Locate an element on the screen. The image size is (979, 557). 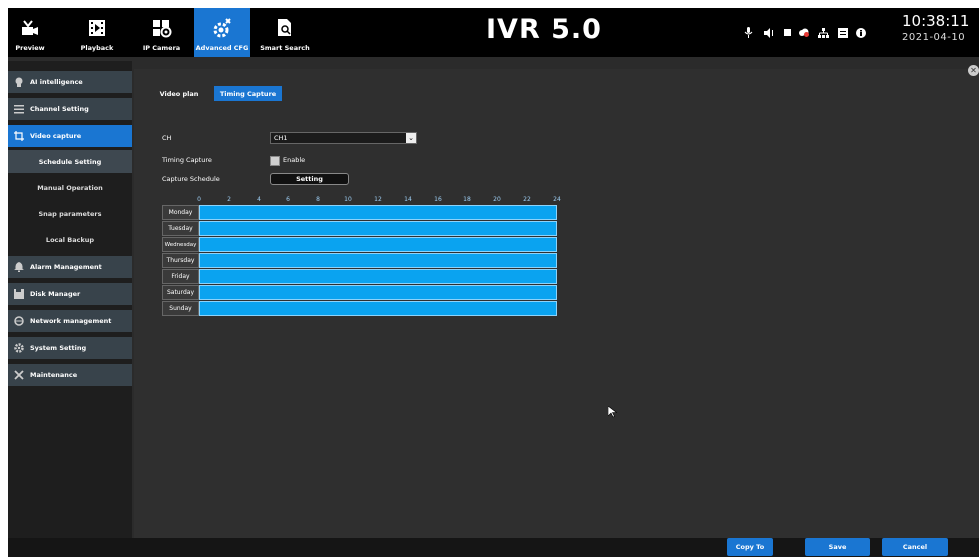
hour-label: 20 is located at coordinates (497, 199).